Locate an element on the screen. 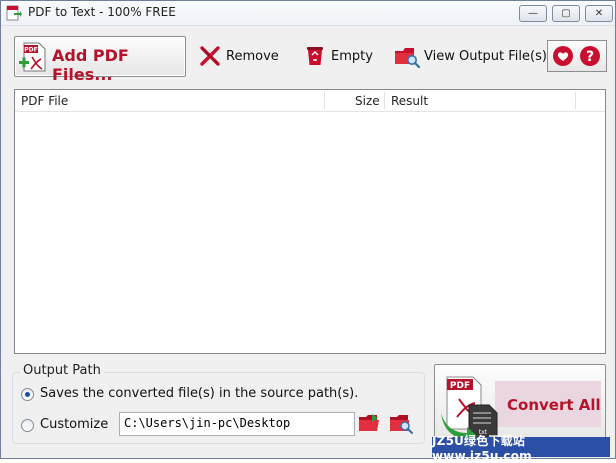 The height and width of the screenshot is (463, 616). remove-button: Remove is located at coordinates (238, 56).